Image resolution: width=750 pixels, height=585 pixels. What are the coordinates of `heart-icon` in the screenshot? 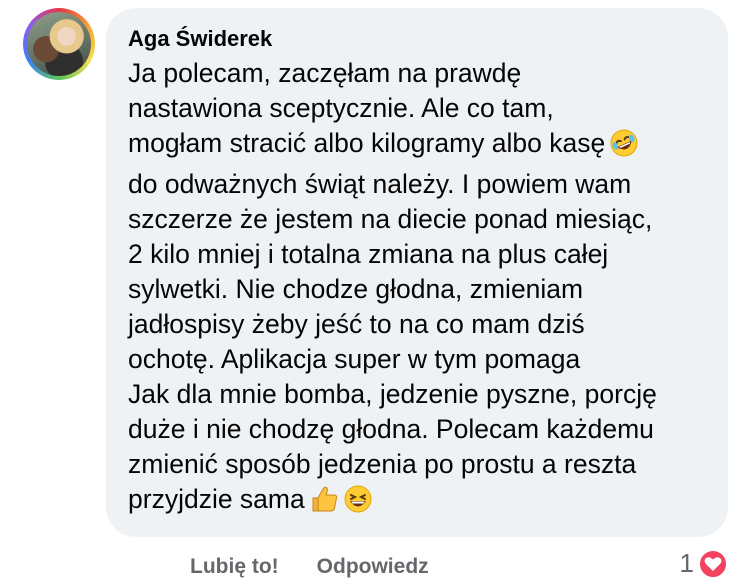 It's located at (713, 563).